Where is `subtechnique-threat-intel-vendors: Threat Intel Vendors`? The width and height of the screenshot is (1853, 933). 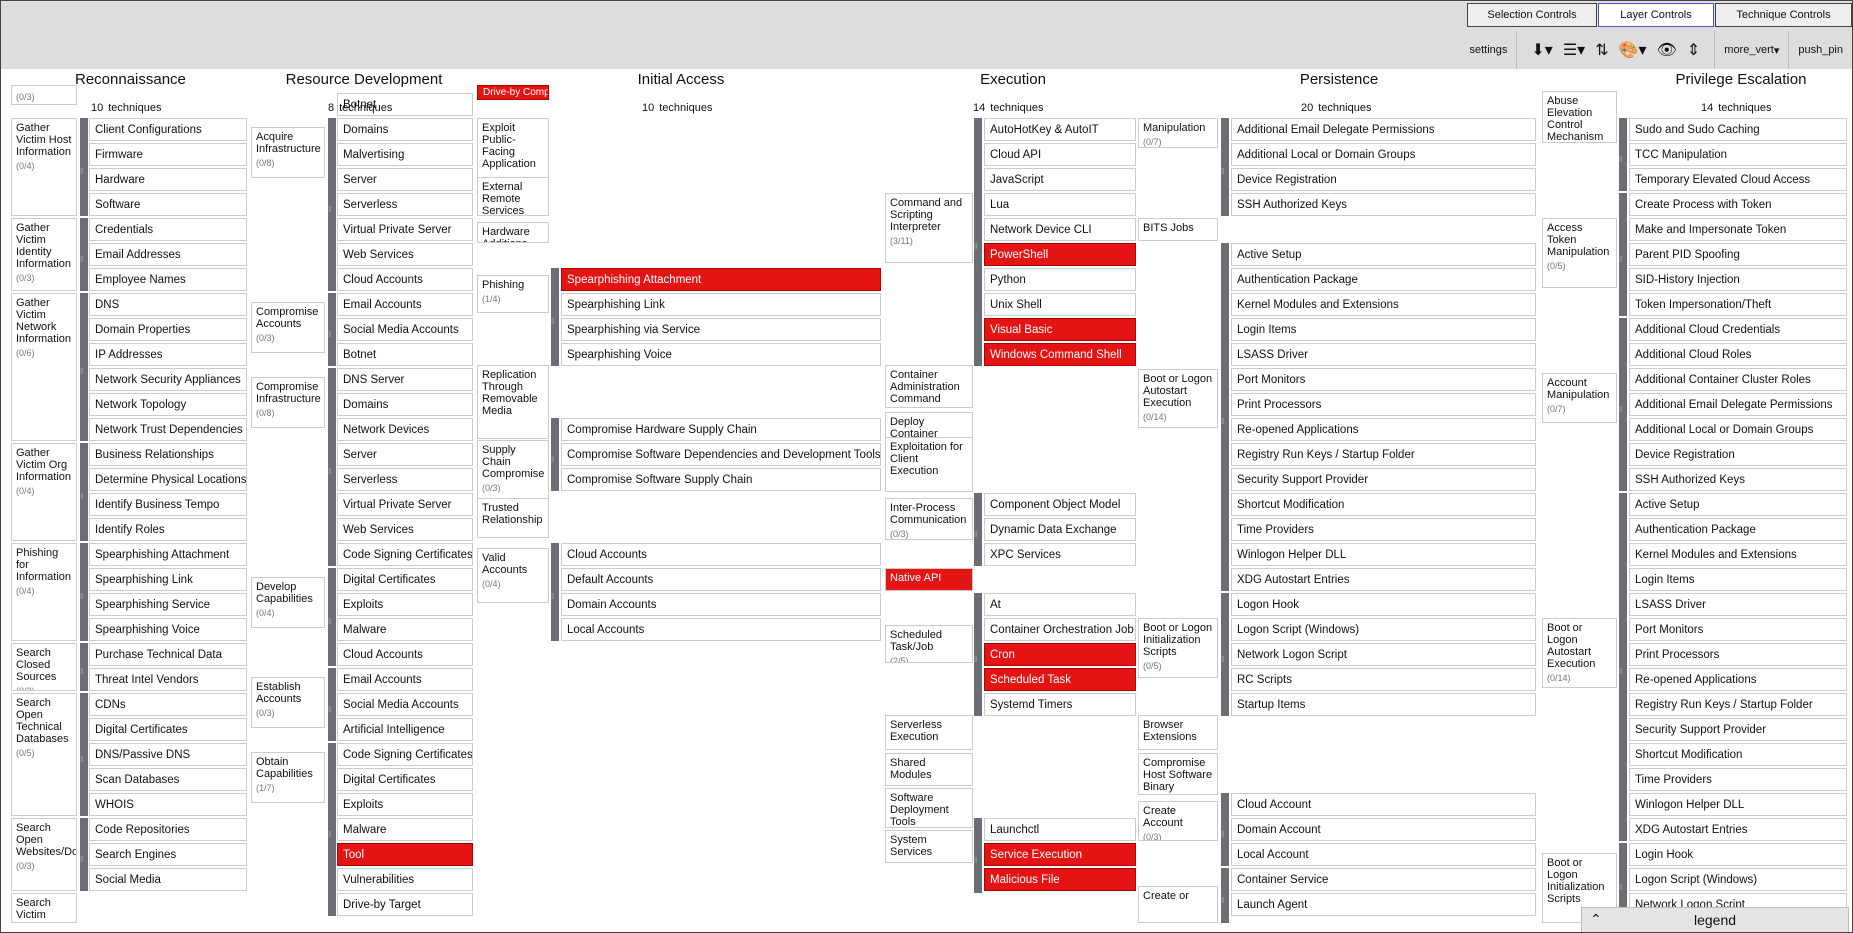
subtechnique-threat-intel-vendors: Threat Intel Vendors is located at coordinates (168, 679).